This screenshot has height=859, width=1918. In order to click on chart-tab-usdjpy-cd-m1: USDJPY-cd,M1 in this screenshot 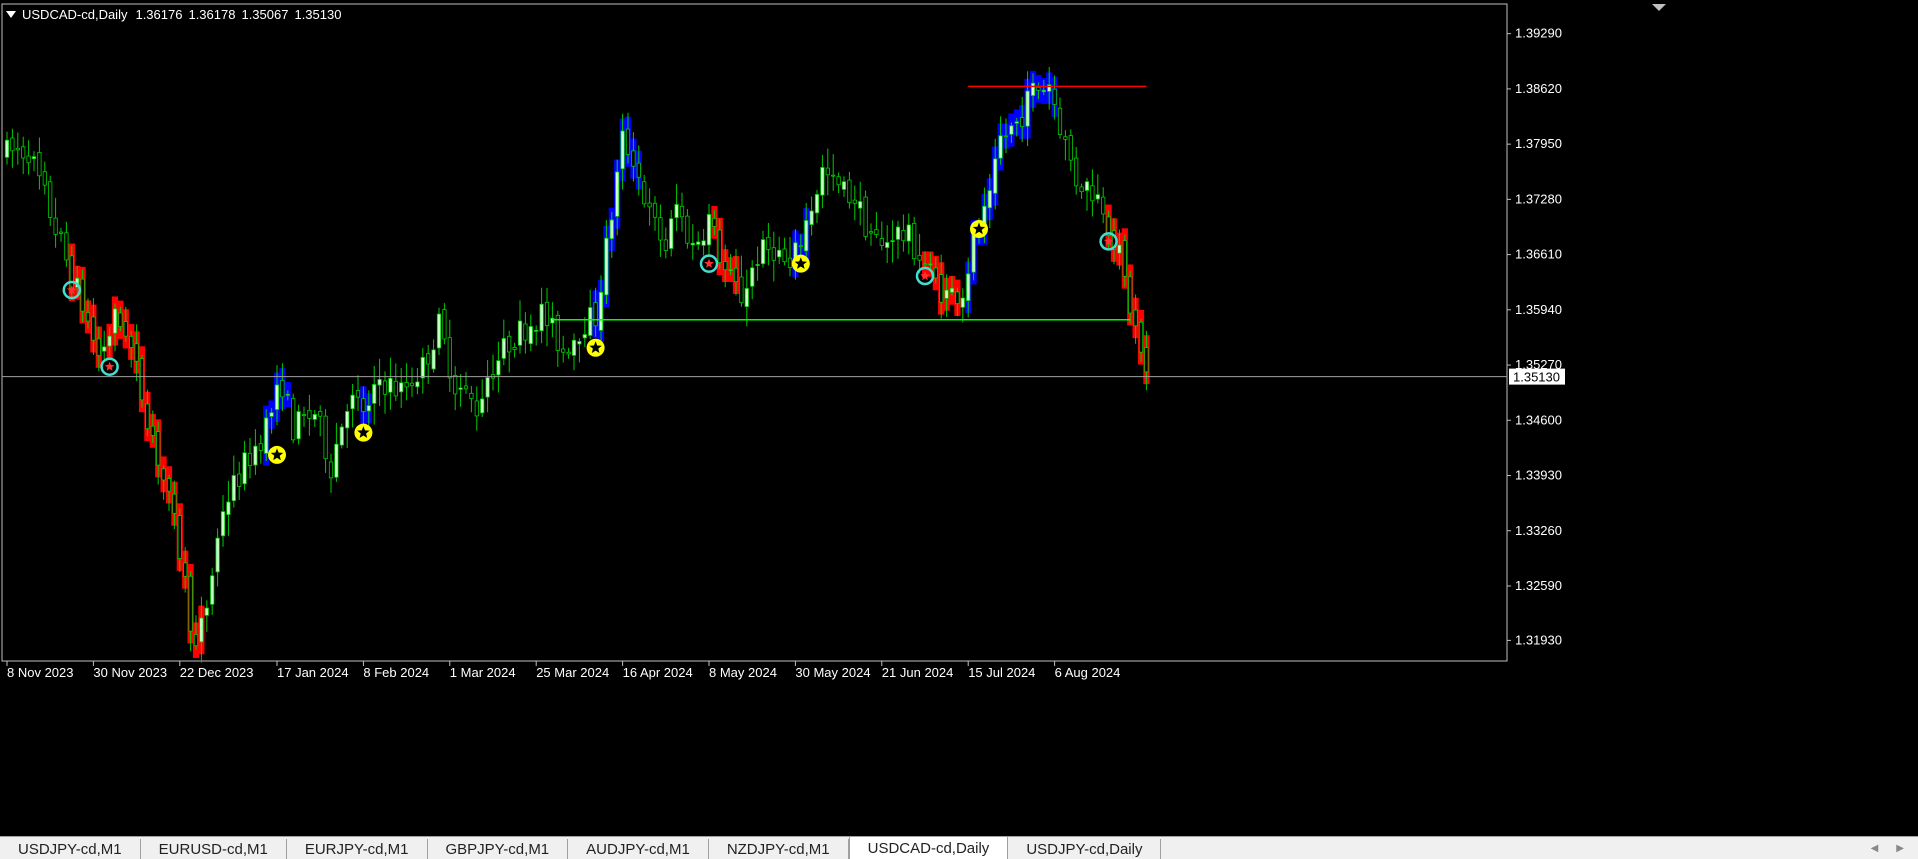, I will do `click(70, 849)`.